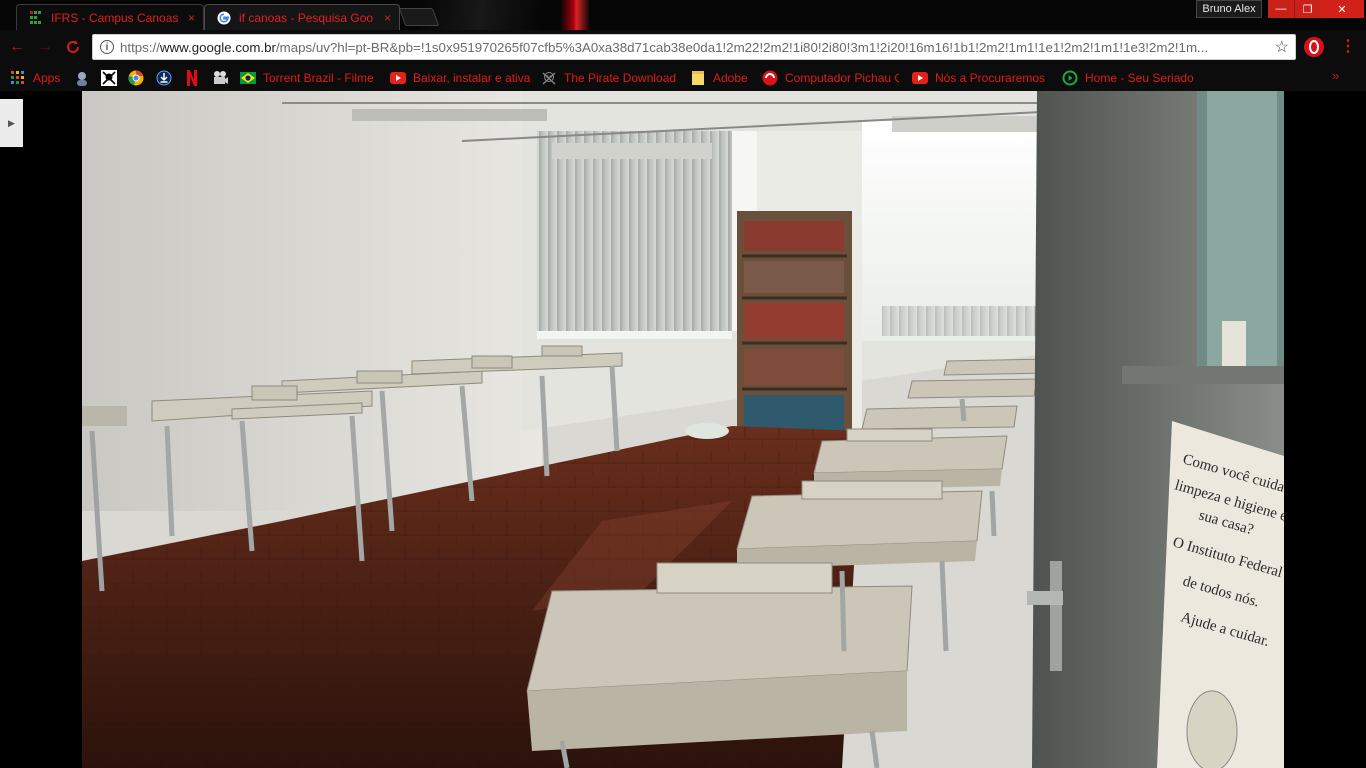 The height and width of the screenshot is (768, 1366). I want to click on opera-extension-icon, so click(1314, 47).